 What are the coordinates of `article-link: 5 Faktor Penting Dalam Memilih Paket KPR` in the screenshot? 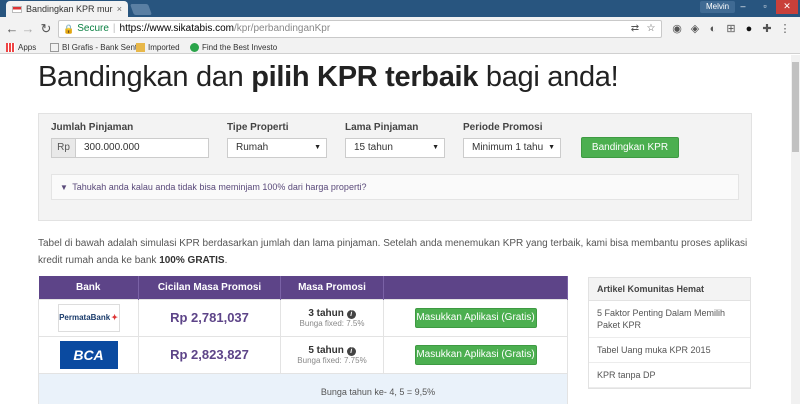 It's located at (669, 319).